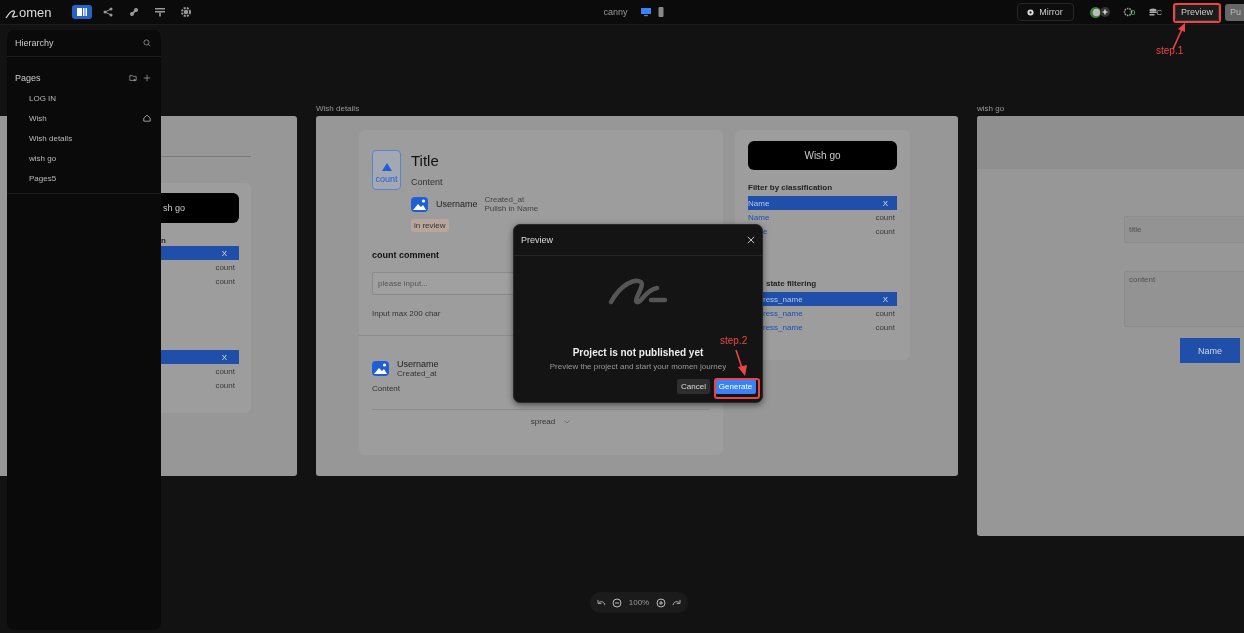 This screenshot has height=633, width=1244. Describe the element at coordinates (338, 108) in the screenshot. I see `artboard-label: Wish details` at that location.